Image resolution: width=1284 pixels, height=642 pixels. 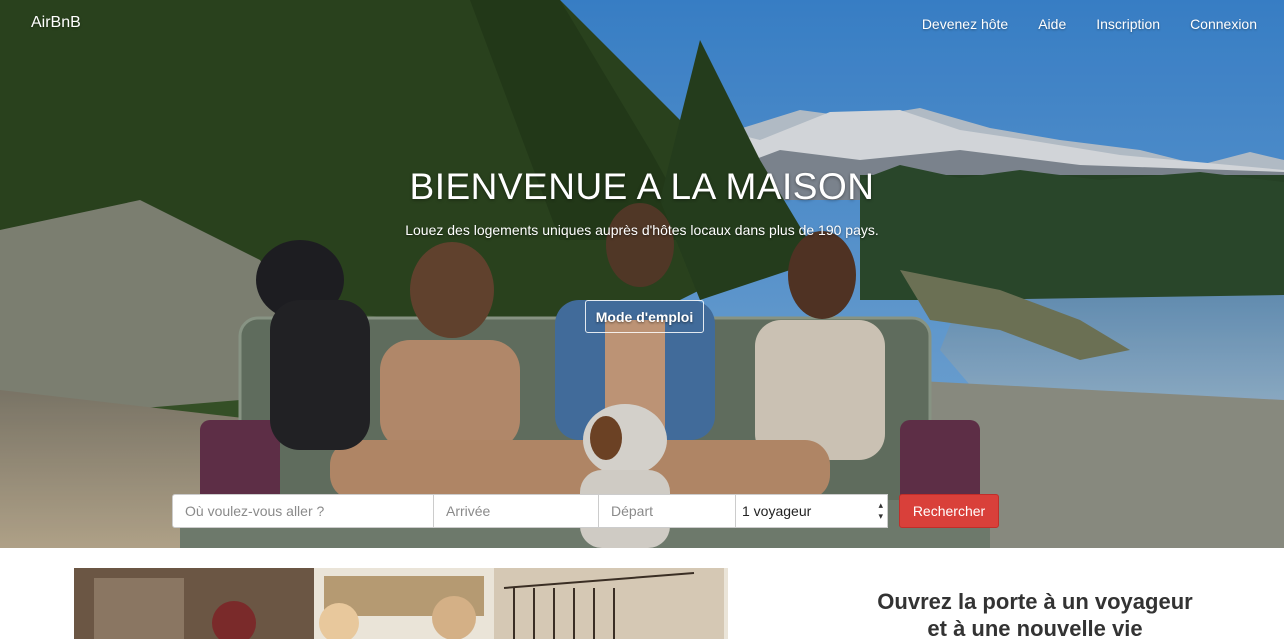 I want to click on promo-photo-image, so click(x=401, y=603).